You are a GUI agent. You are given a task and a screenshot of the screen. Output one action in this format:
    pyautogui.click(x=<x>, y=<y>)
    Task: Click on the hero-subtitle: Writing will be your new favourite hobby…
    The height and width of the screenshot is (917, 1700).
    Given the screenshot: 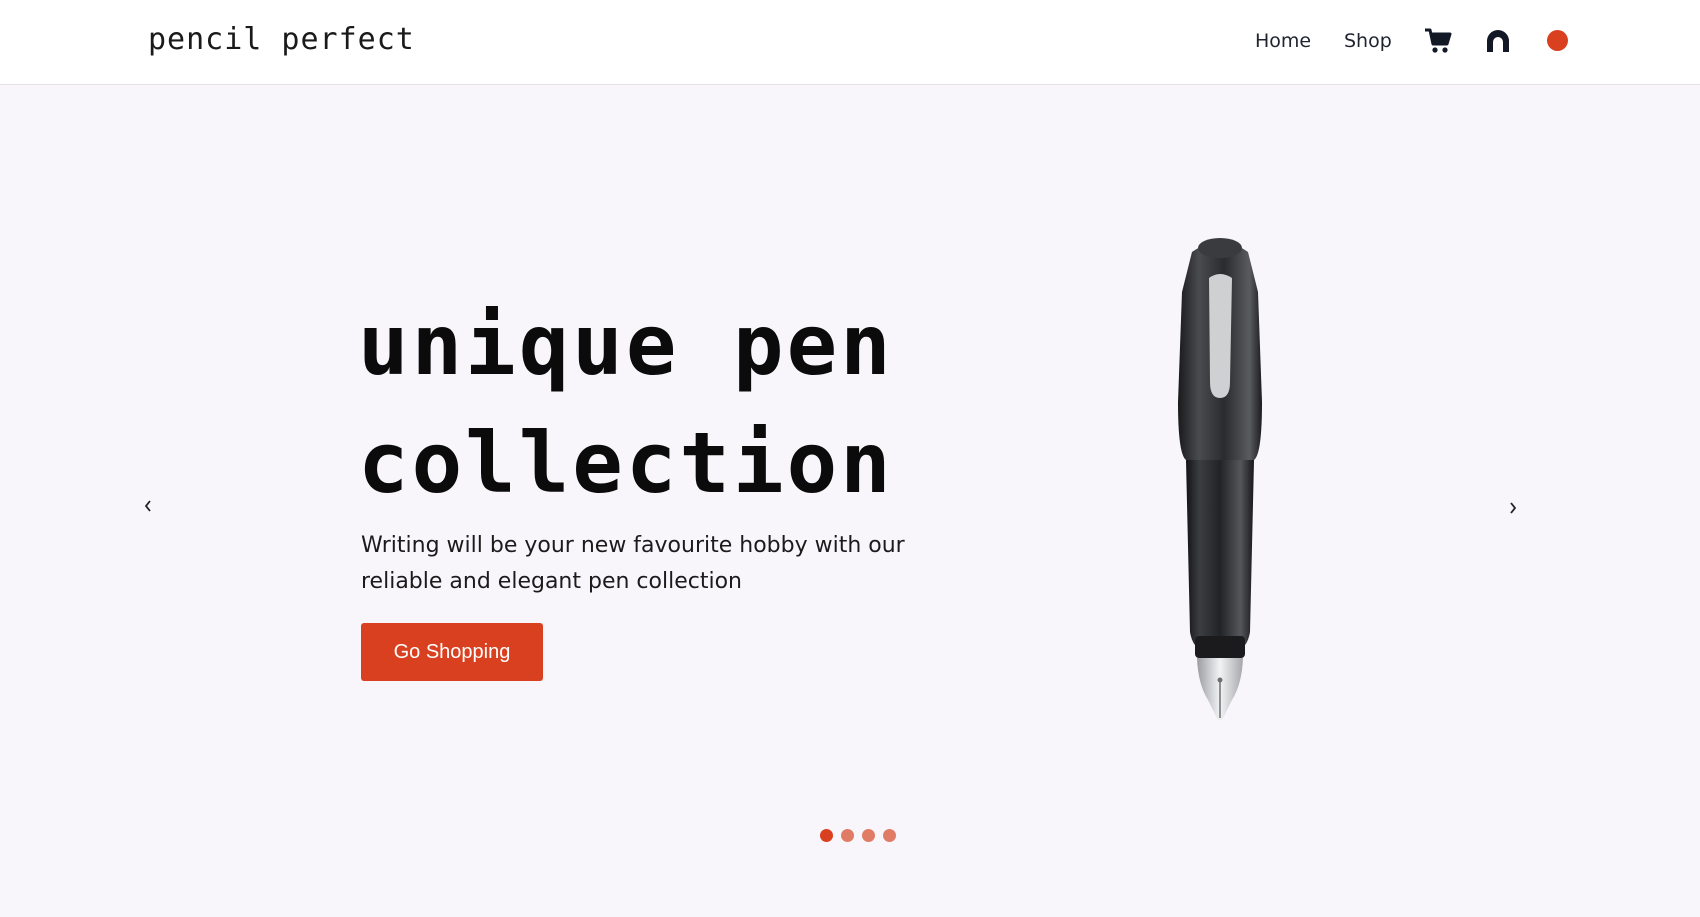 What is the action you would take?
    pyautogui.click(x=633, y=563)
    